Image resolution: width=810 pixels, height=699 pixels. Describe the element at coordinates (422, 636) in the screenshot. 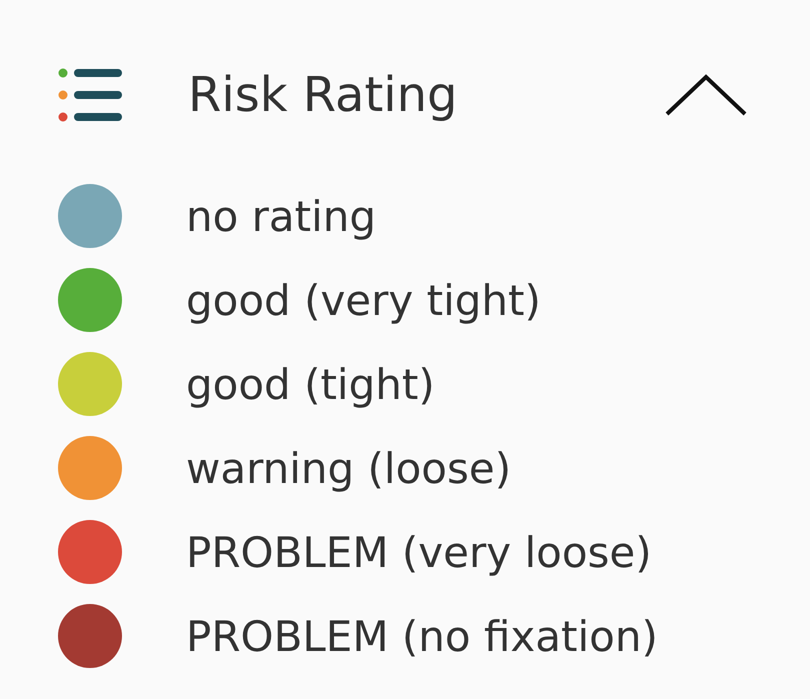

I see `legend-label: PROBLEM (no fixation)` at that location.